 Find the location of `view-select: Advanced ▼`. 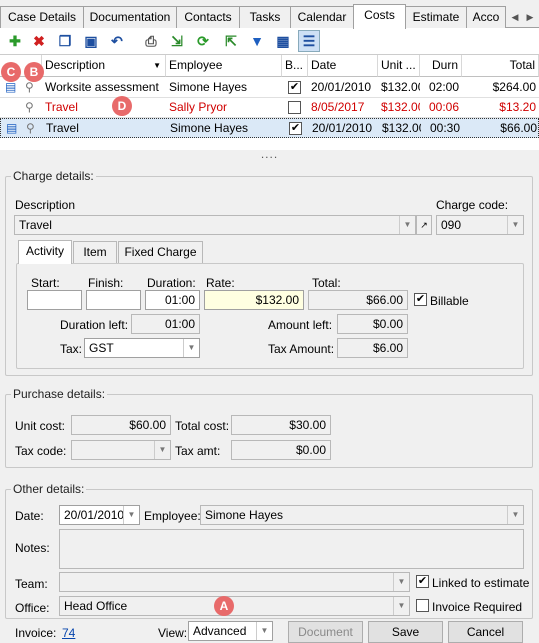

view-select: Advanced ▼ is located at coordinates (230, 631).